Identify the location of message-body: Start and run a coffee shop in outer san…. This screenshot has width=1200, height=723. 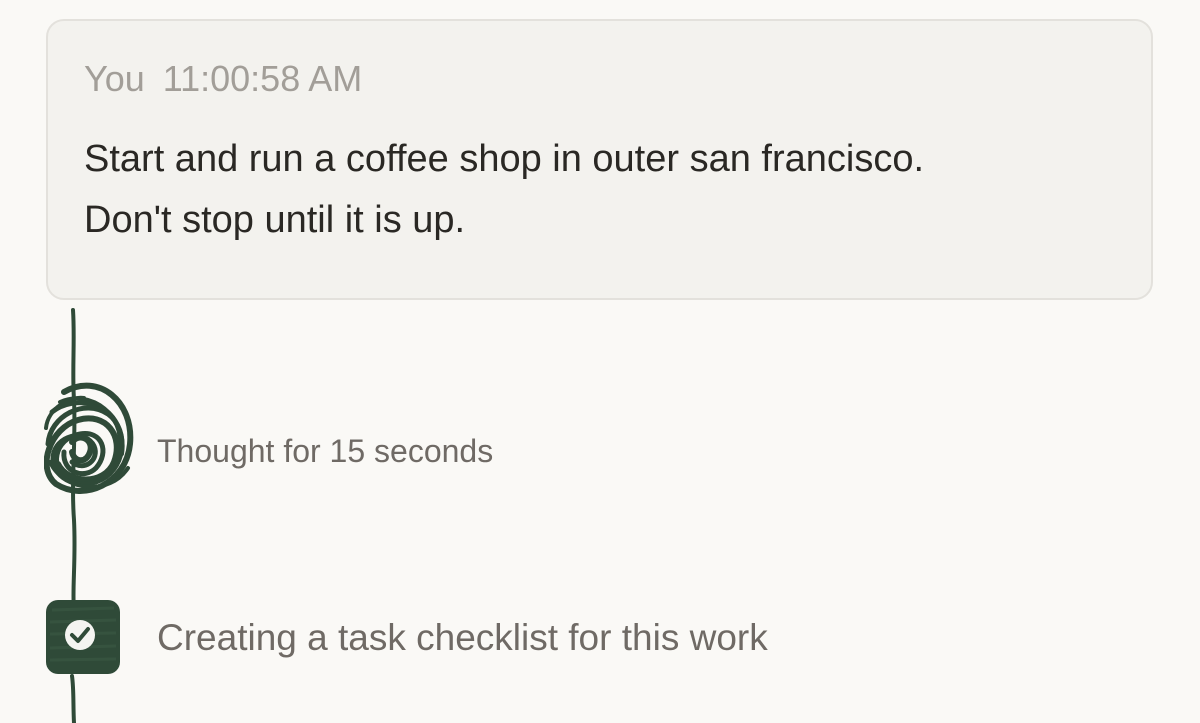
(594, 190).